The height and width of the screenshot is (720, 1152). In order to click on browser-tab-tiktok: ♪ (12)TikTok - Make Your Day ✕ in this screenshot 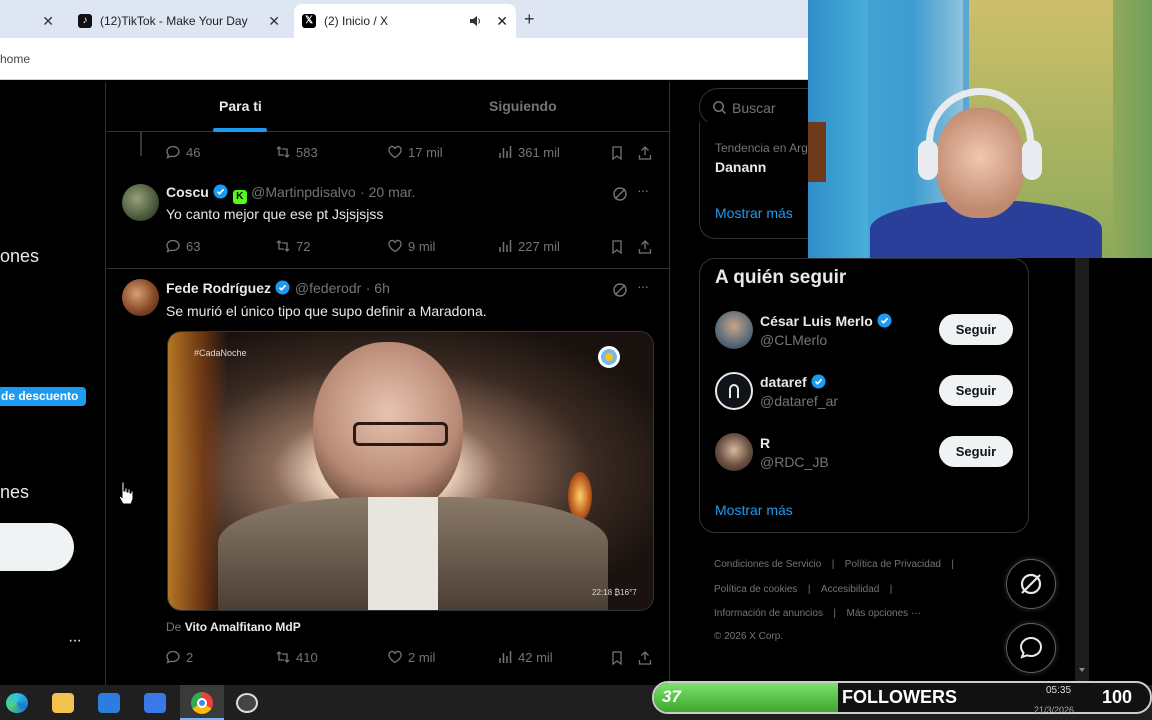, I will do `click(179, 21)`.